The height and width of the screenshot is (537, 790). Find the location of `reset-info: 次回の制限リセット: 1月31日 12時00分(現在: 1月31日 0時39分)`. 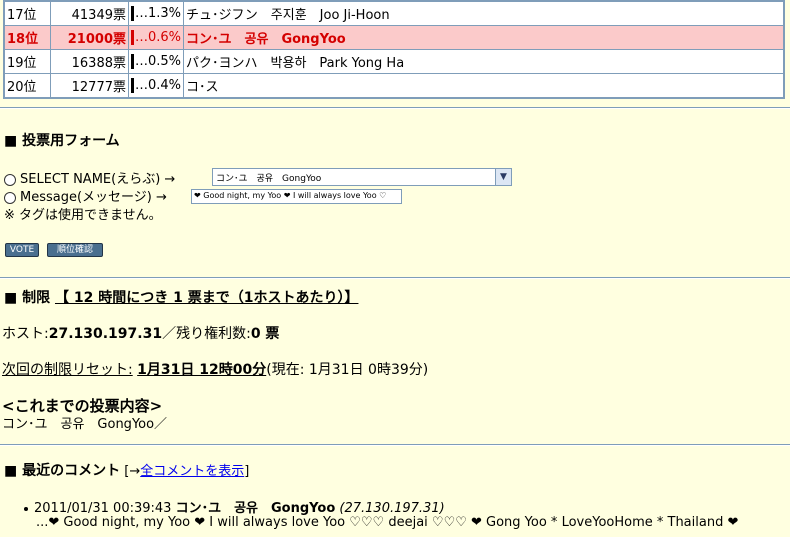

reset-info: 次回の制限リセット: 1月31日 12時00分(現在: 1月31日 0時39分) is located at coordinates (215, 369).